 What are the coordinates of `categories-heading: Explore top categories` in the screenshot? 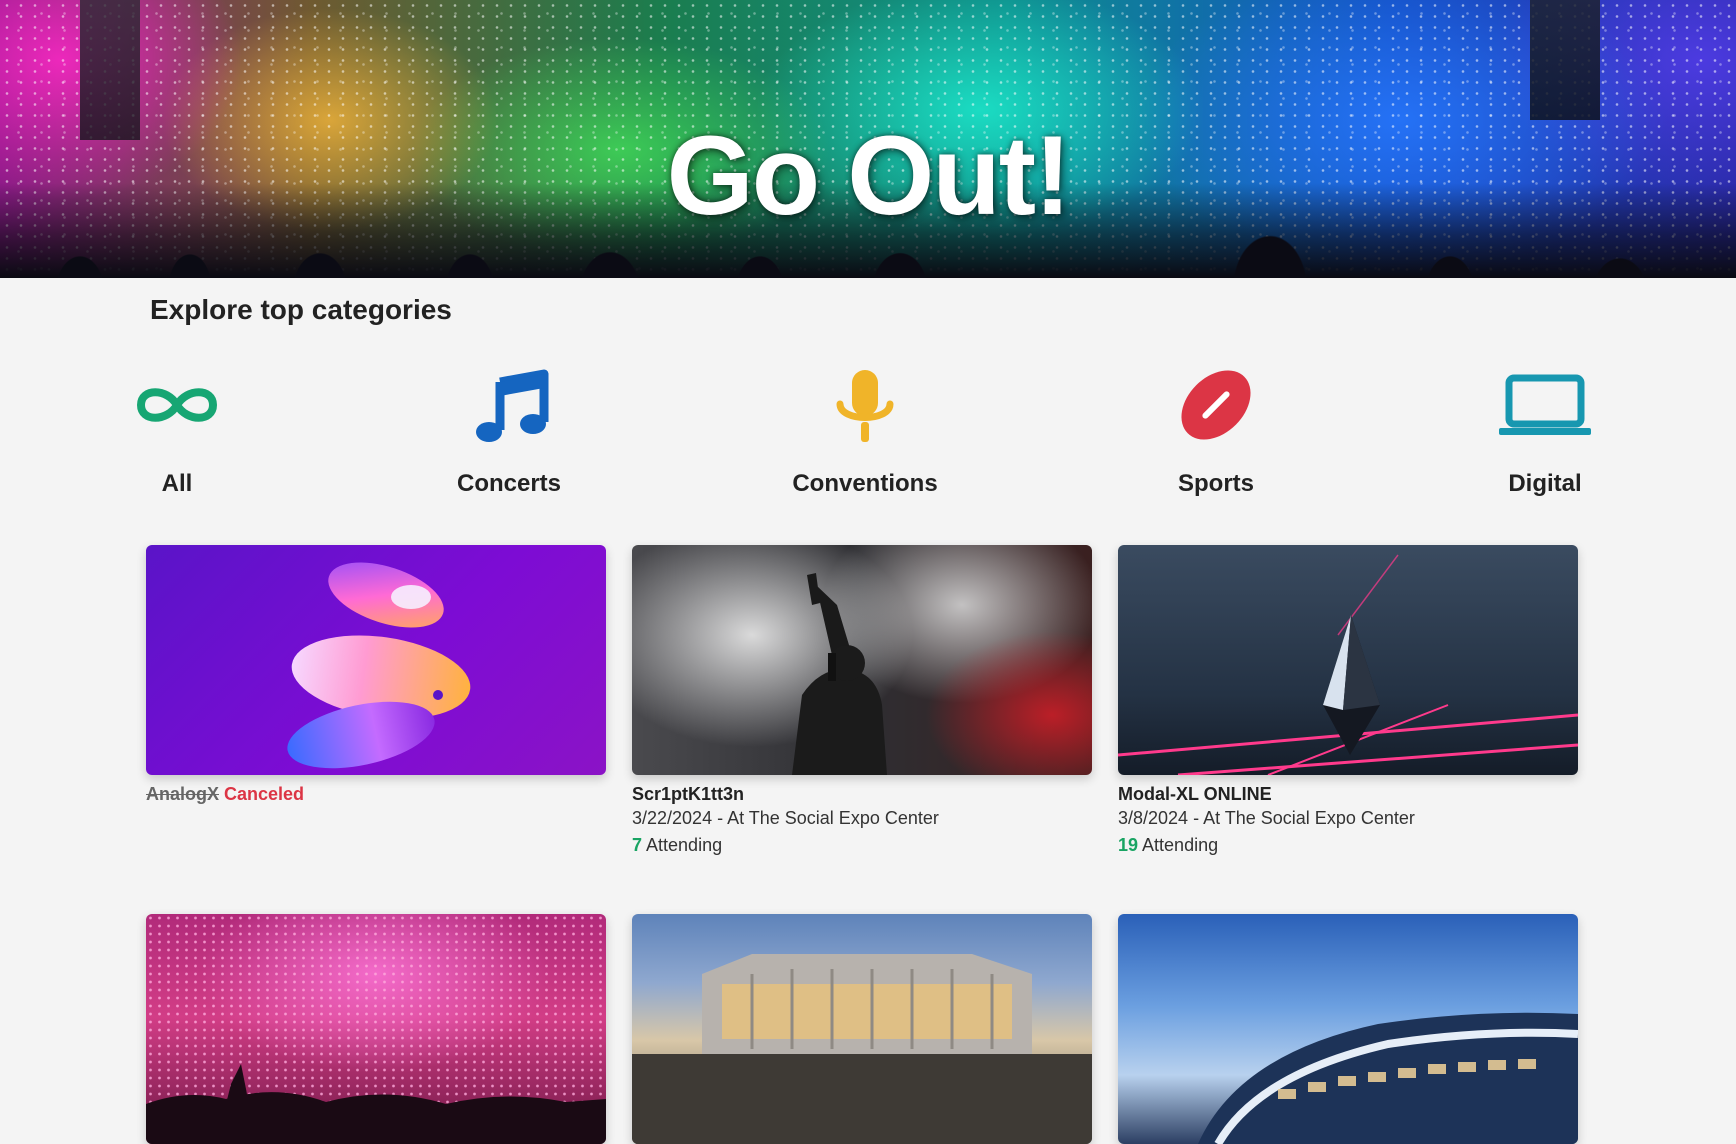 It's located at (301, 309).